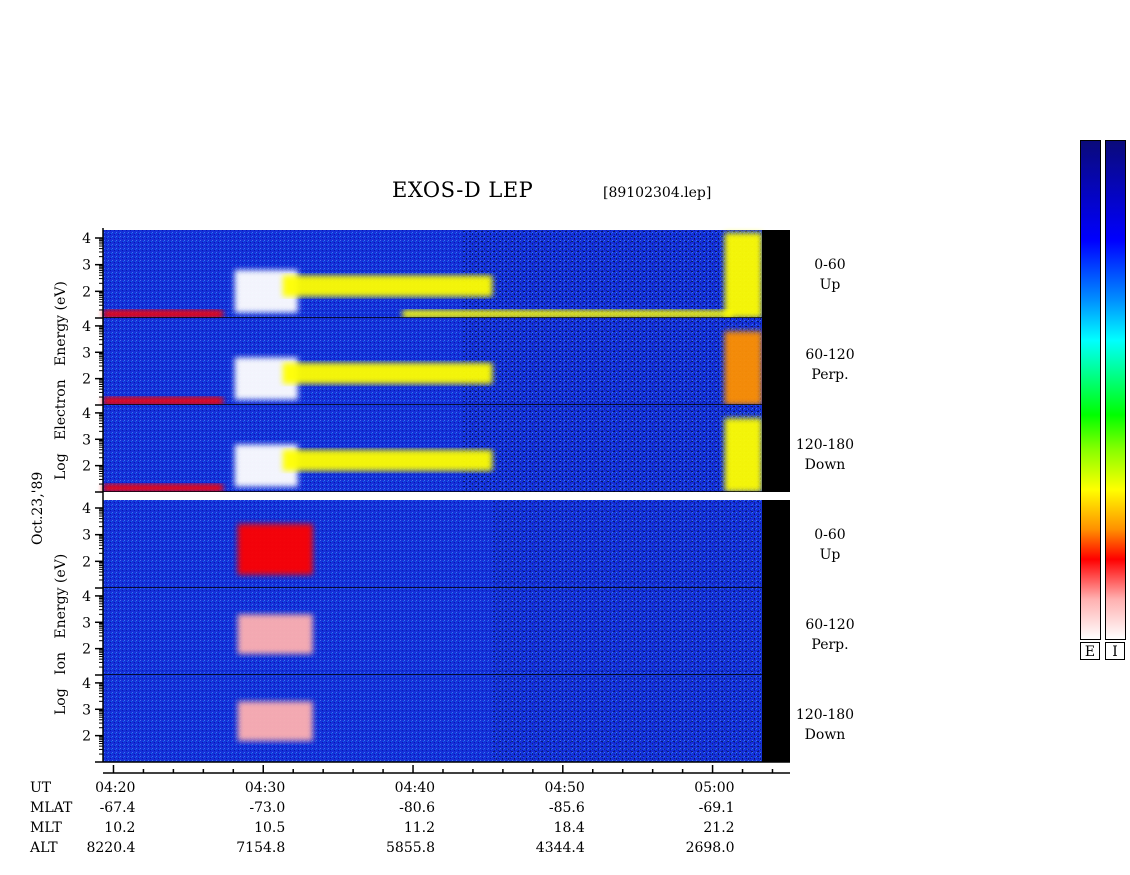 The height and width of the screenshot is (875, 1130). Describe the element at coordinates (261, 848) in the screenshot. I see `footer-value: 7154.8` at that location.